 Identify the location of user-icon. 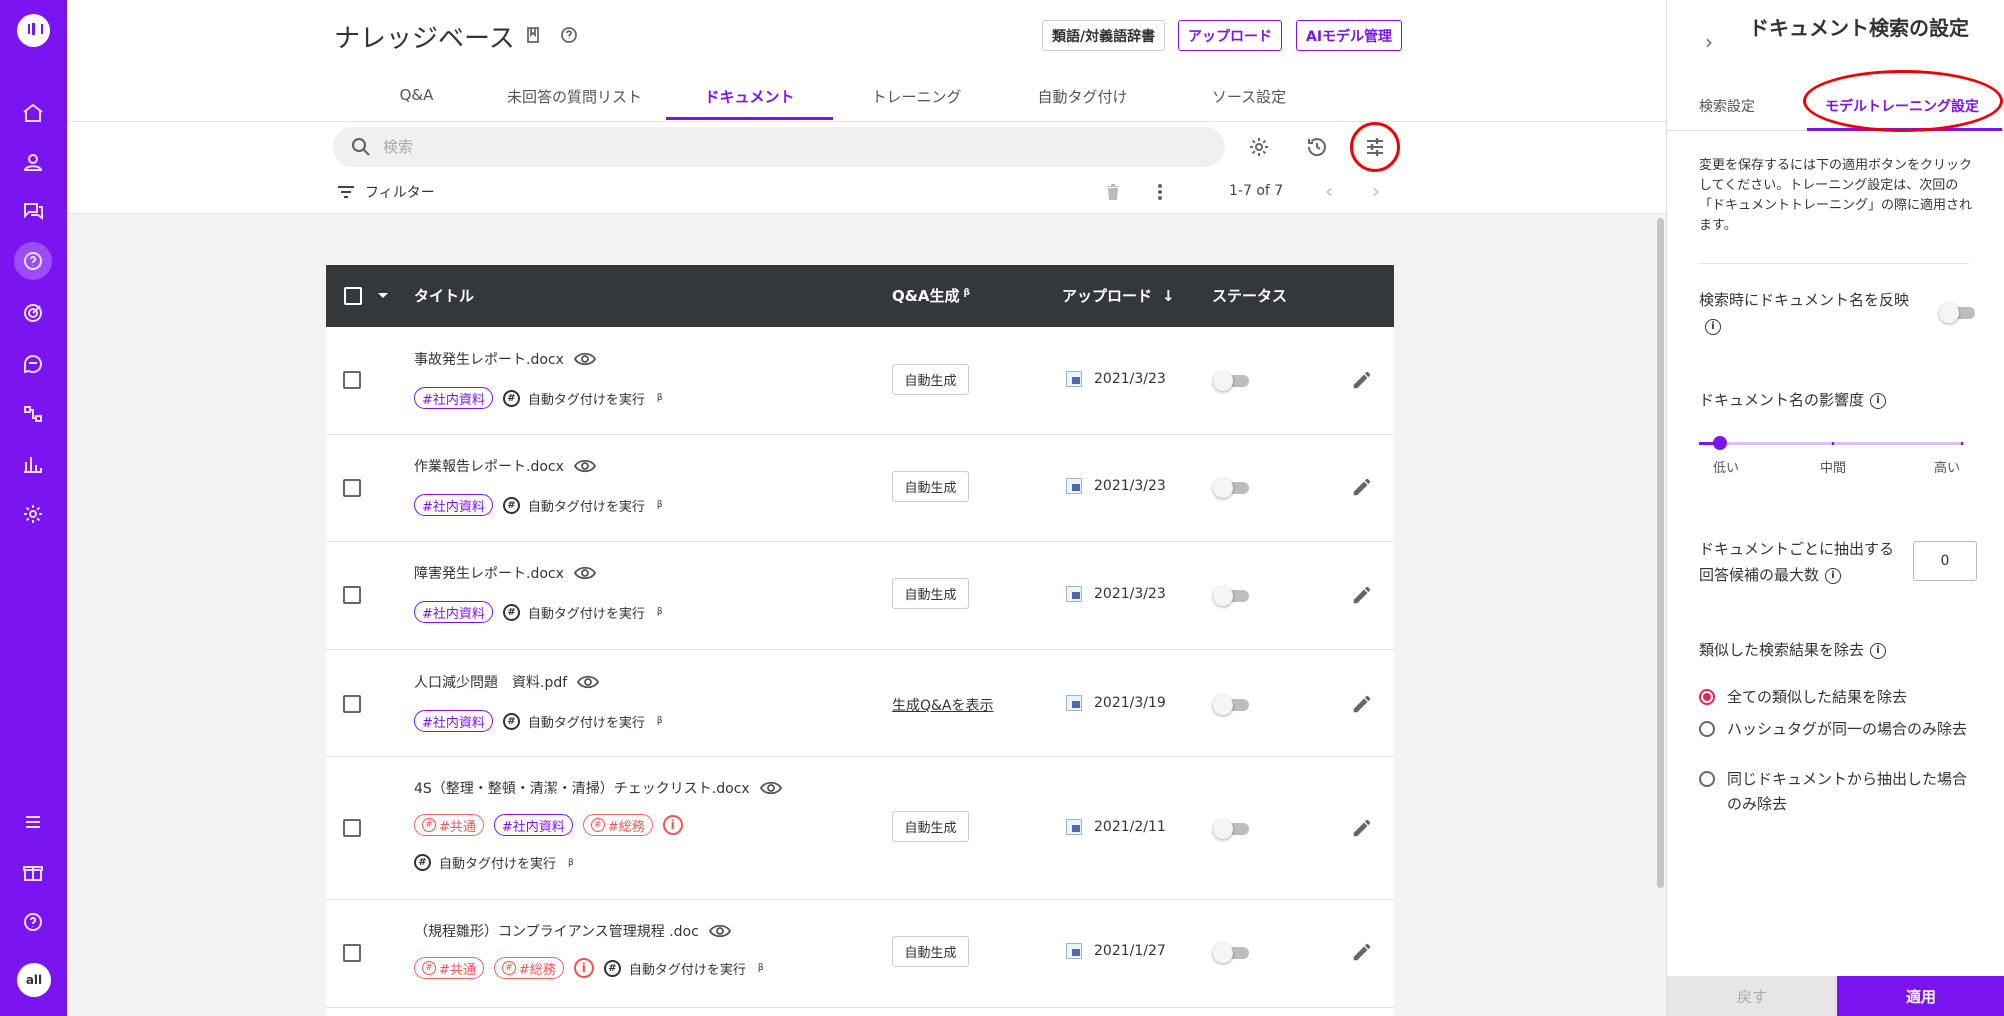
(33, 162).